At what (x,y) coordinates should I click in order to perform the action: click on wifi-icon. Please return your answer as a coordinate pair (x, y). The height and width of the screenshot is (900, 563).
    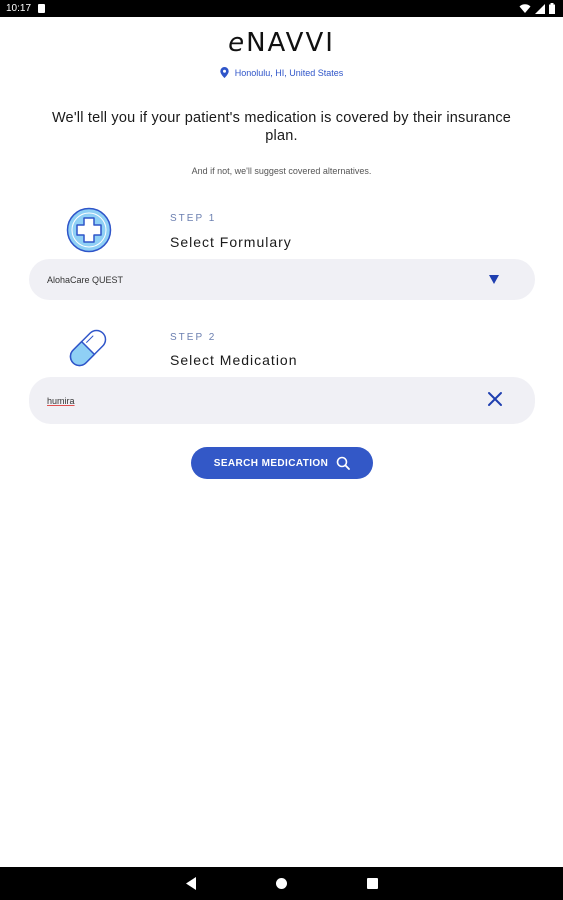
    Looking at the image, I should click on (525, 8).